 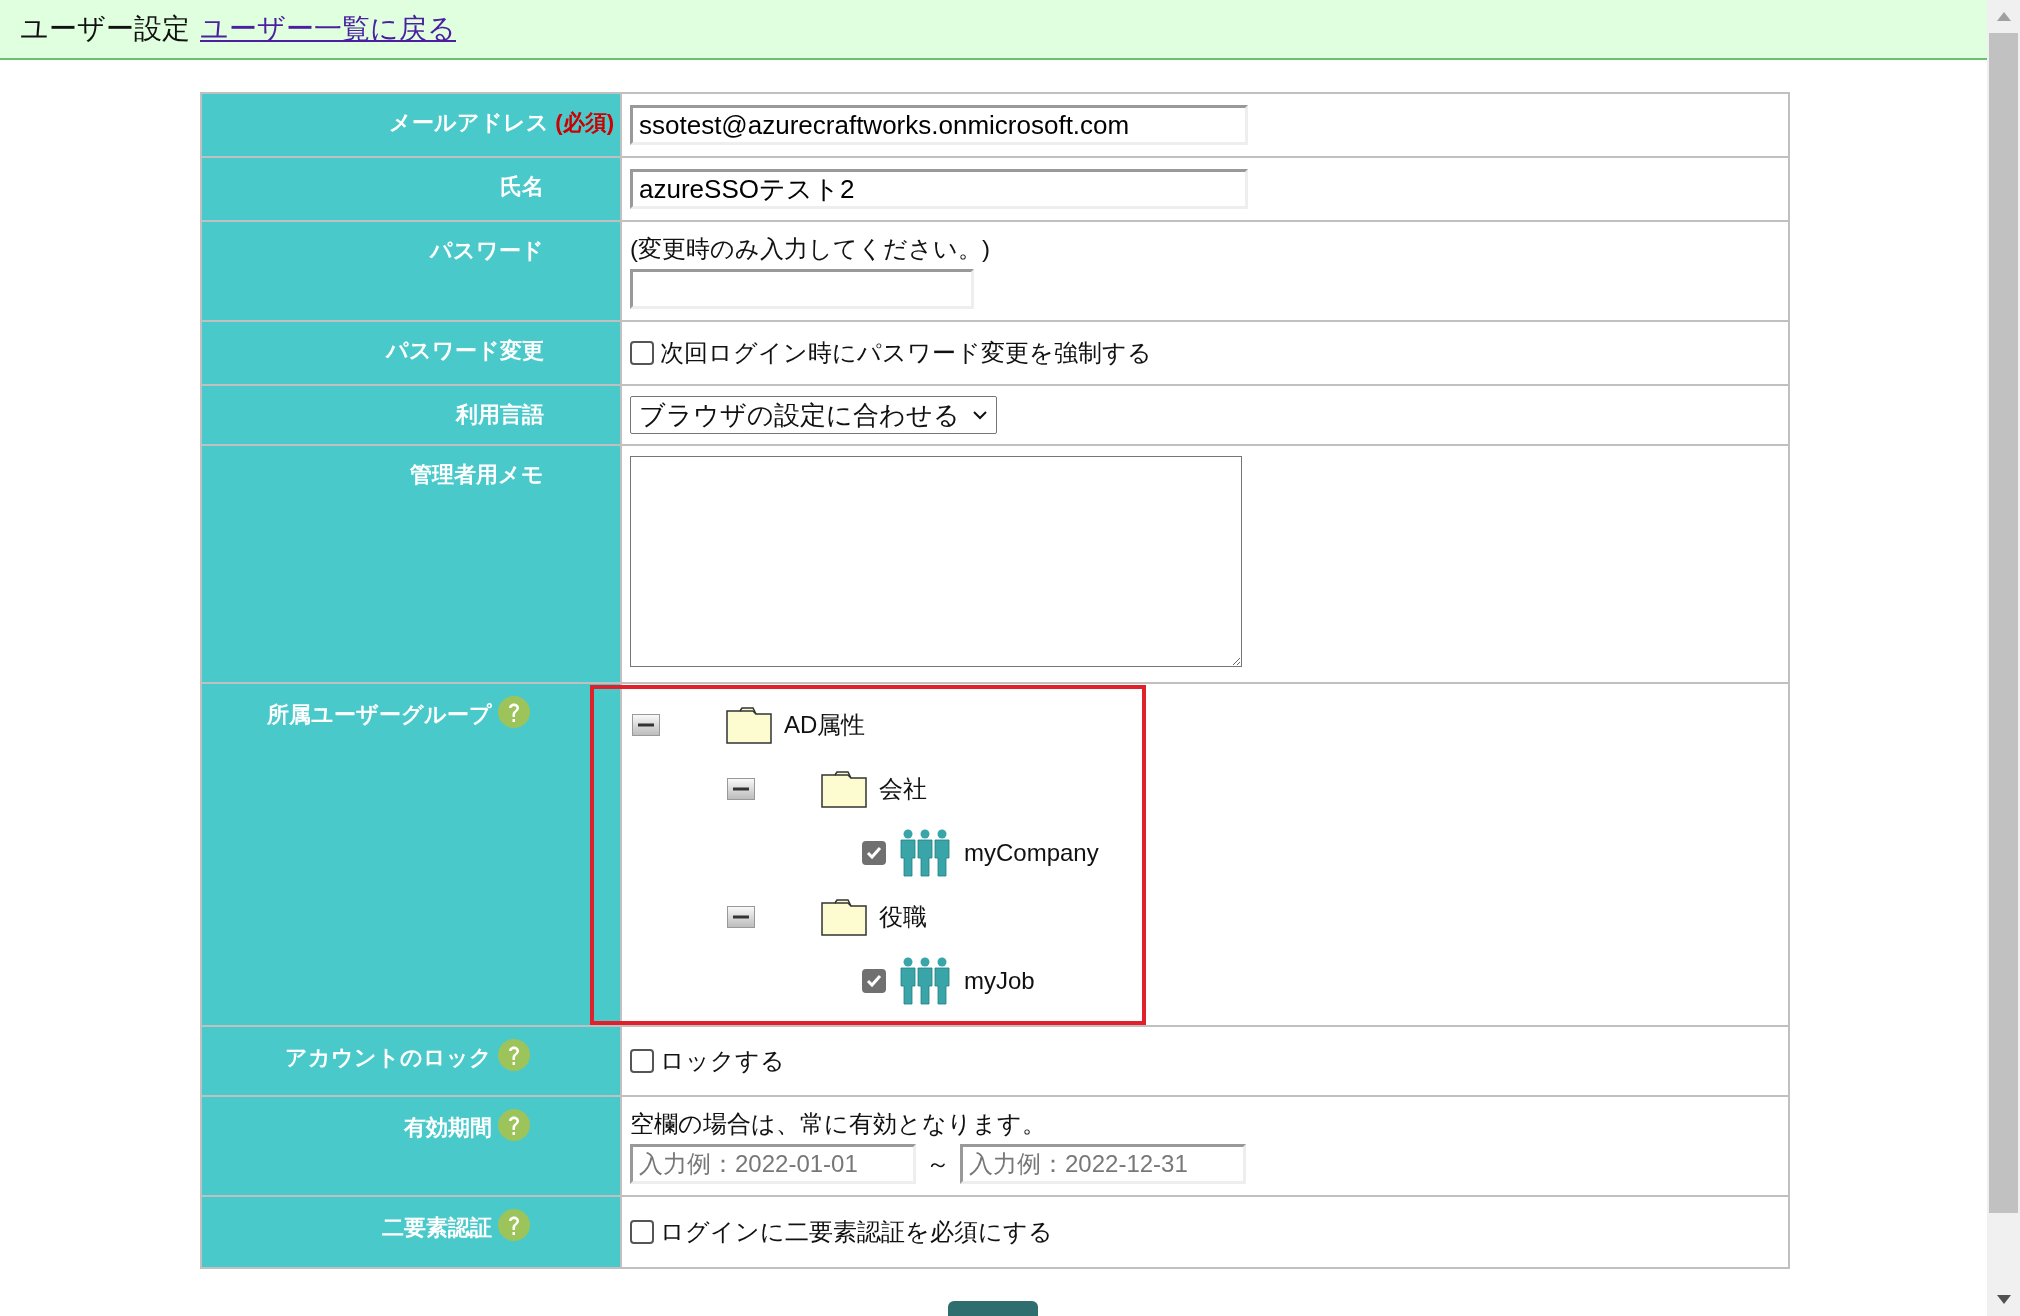 I want to click on group-label: myJob, so click(x=999, y=980).